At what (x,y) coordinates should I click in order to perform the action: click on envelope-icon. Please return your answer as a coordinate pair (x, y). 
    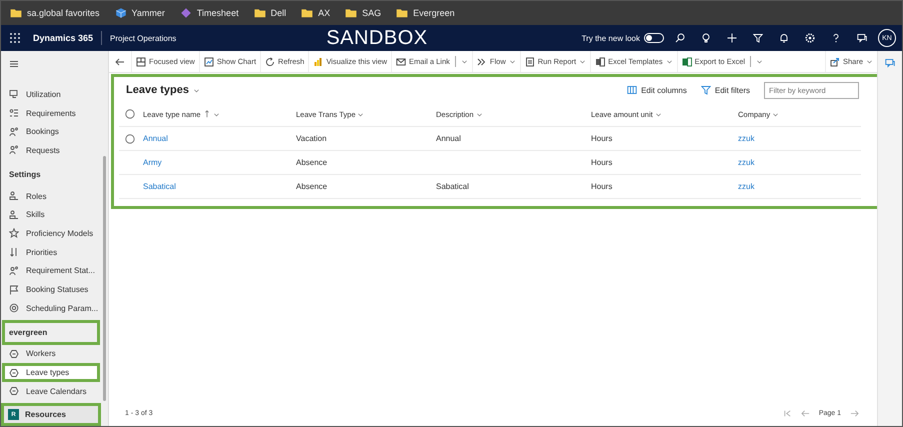
    Looking at the image, I should click on (401, 61).